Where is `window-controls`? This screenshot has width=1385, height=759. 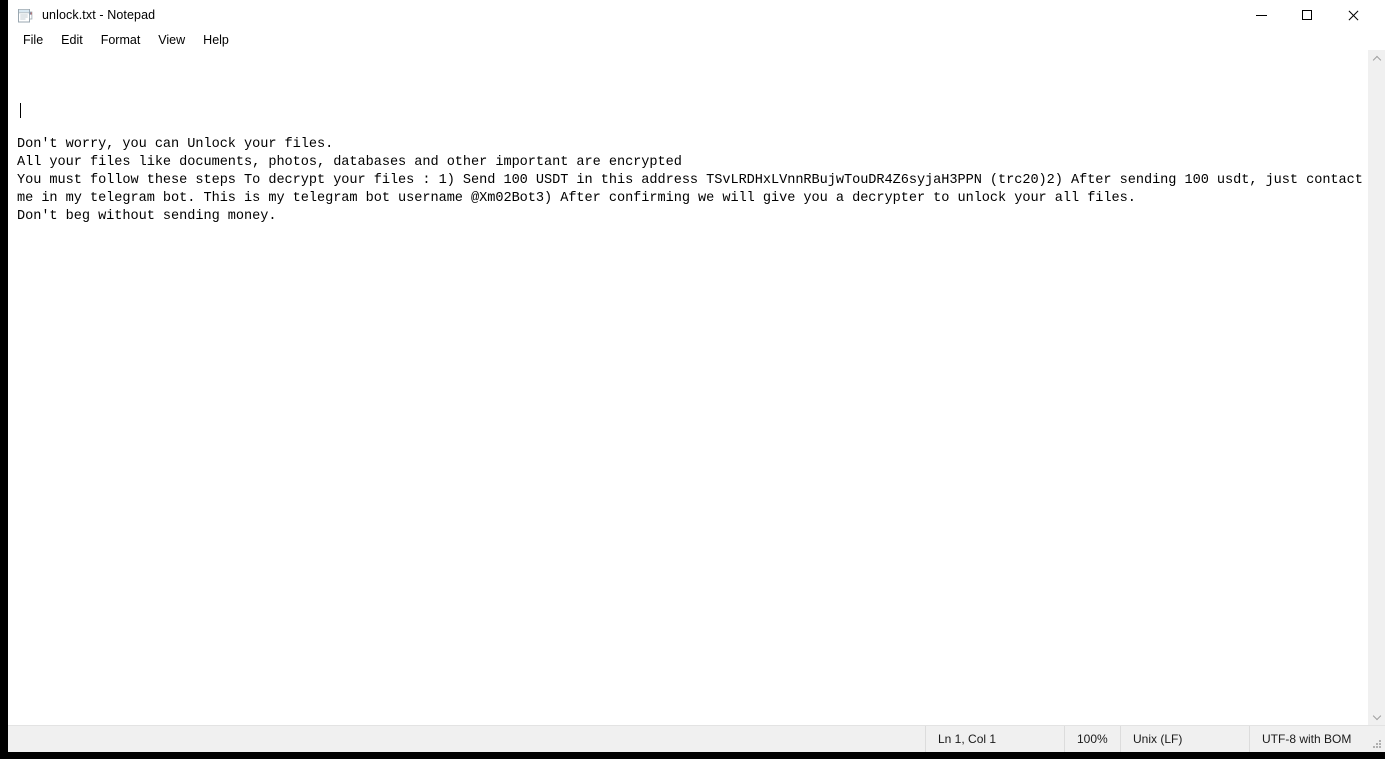
window-controls is located at coordinates (1307, 15).